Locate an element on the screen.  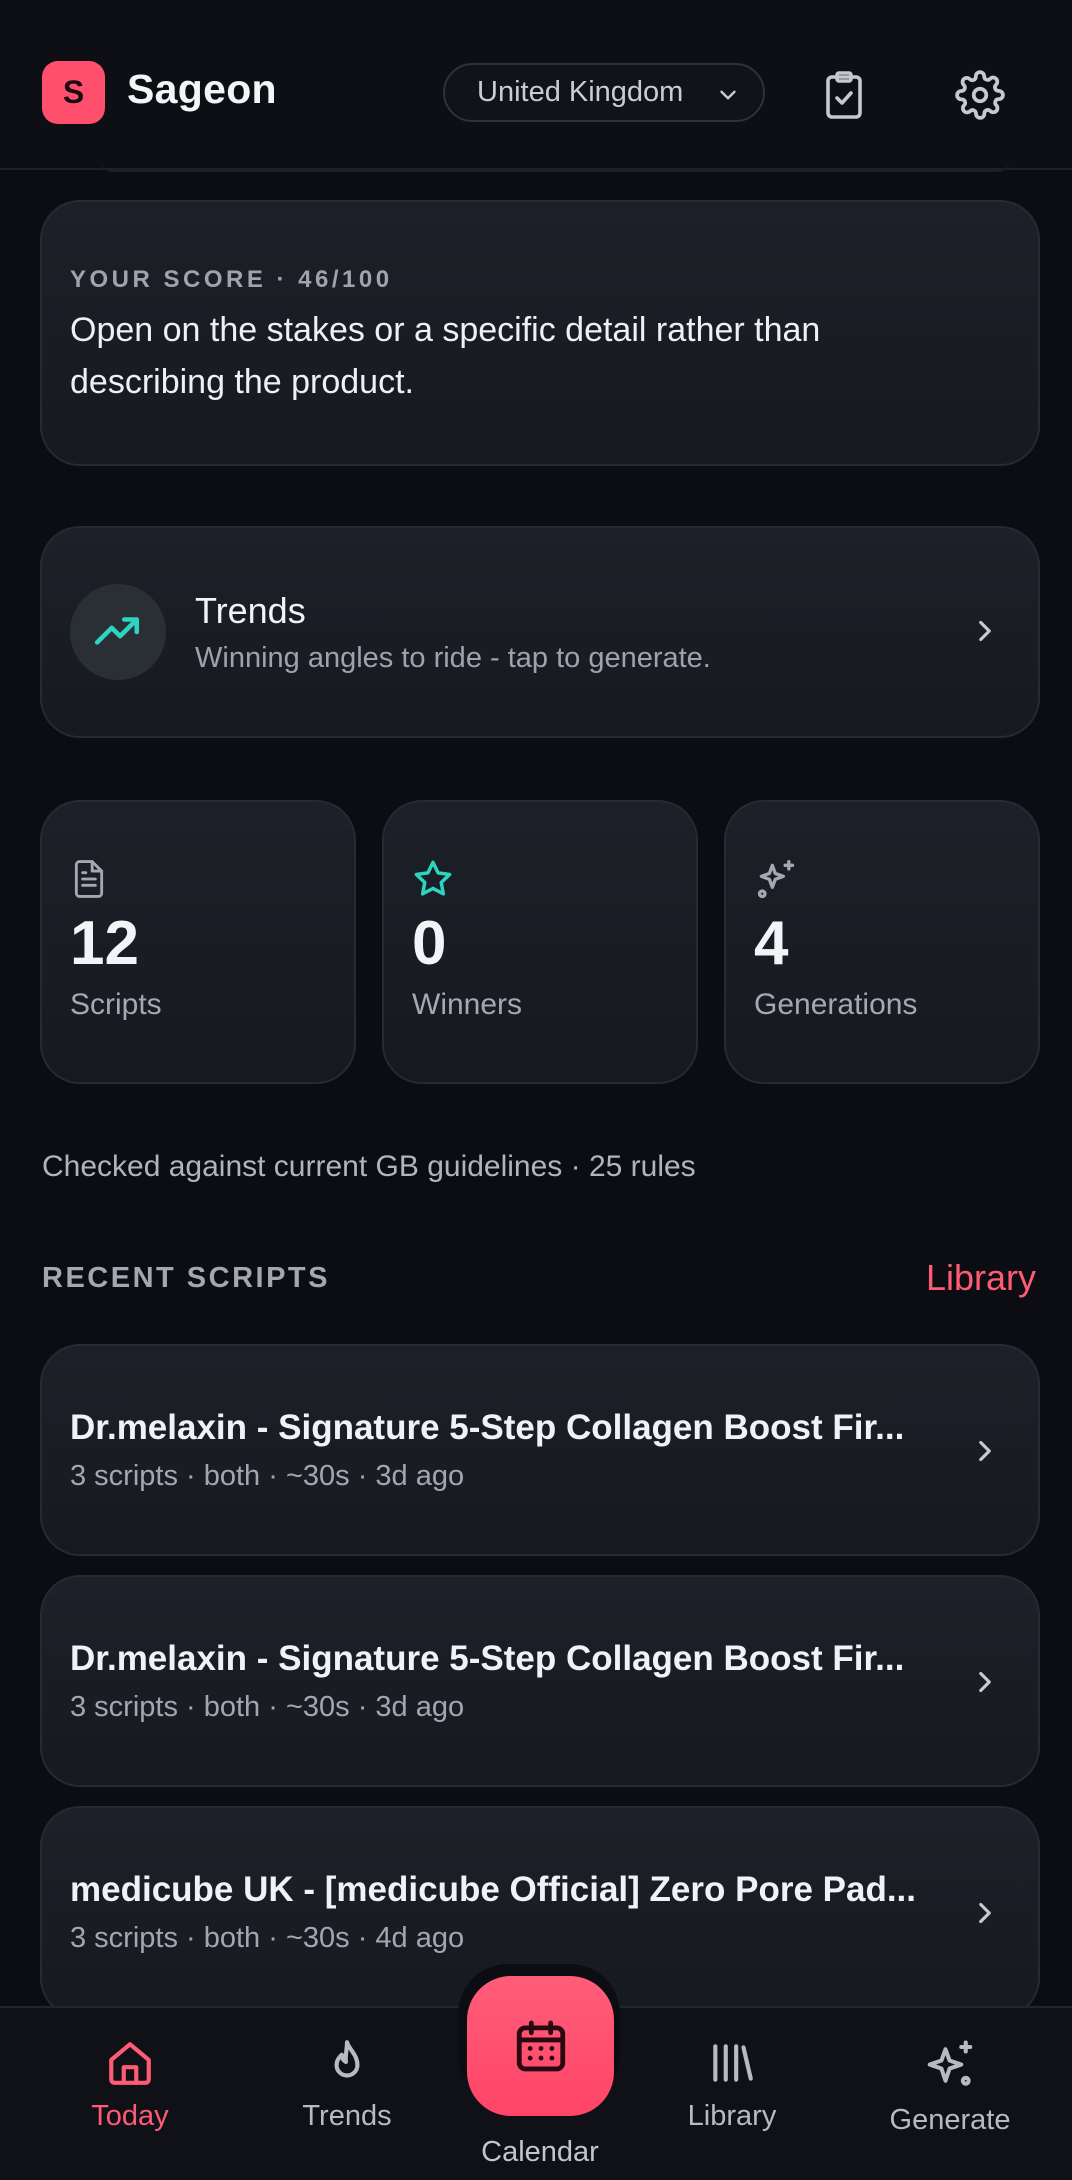
logo-letter: S is located at coordinates (73, 92).